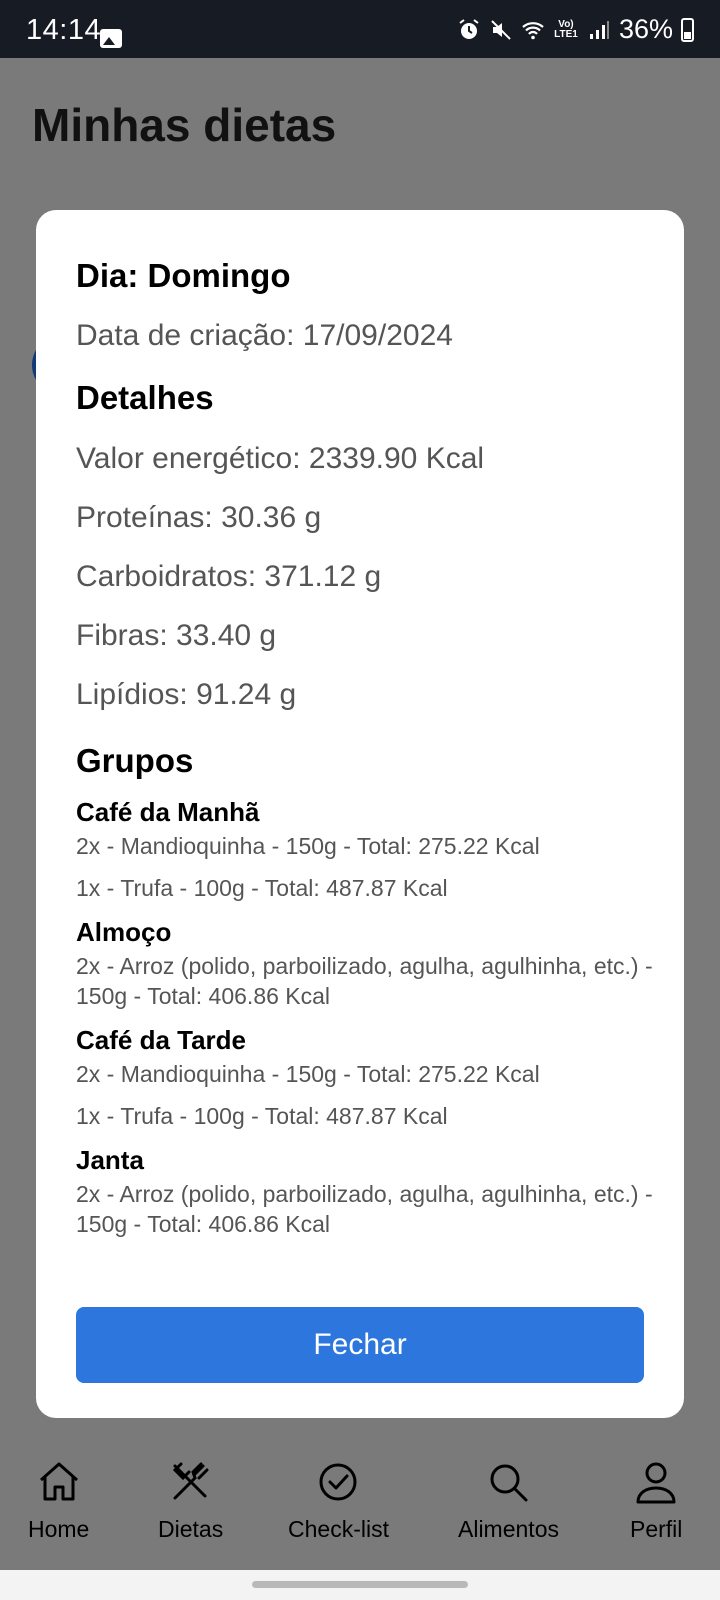  Describe the element at coordinates (145, 397) in the screenshot. I see `details-heading: Detalhes` at that location.